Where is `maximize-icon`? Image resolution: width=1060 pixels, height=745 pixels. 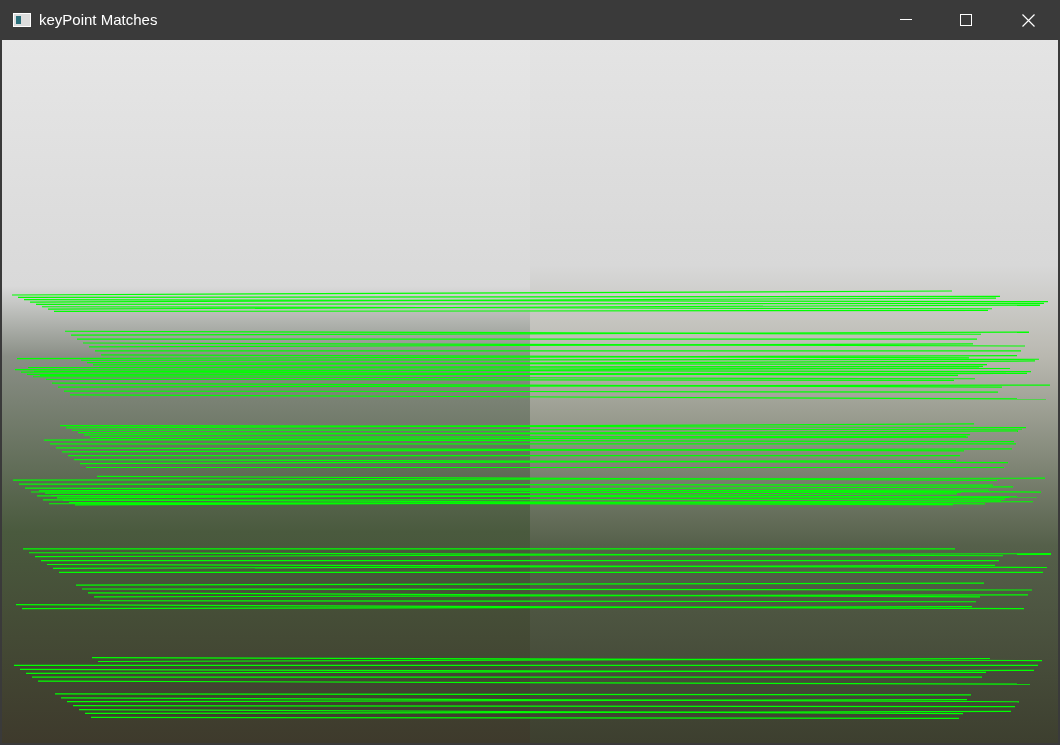 maximize-icon is located at coordinates (966, 20).